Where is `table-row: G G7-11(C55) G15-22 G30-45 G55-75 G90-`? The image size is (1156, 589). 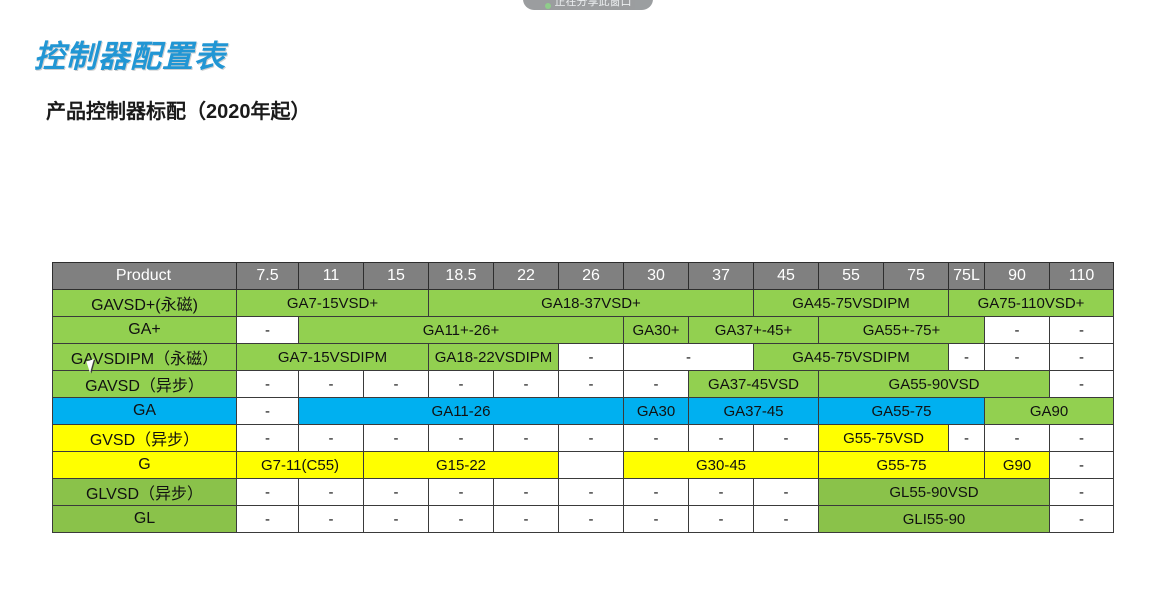 table-row: G G7-11(C55) G15-22 G30-45 G55-75 G90- is located at coordinates (583, 465).